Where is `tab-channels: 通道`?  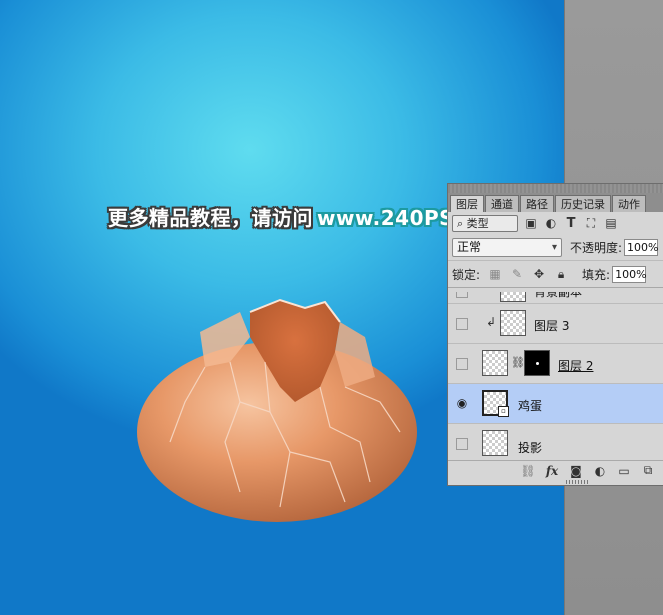
tab-channels: 通道 is located at coordinates (502, 203).